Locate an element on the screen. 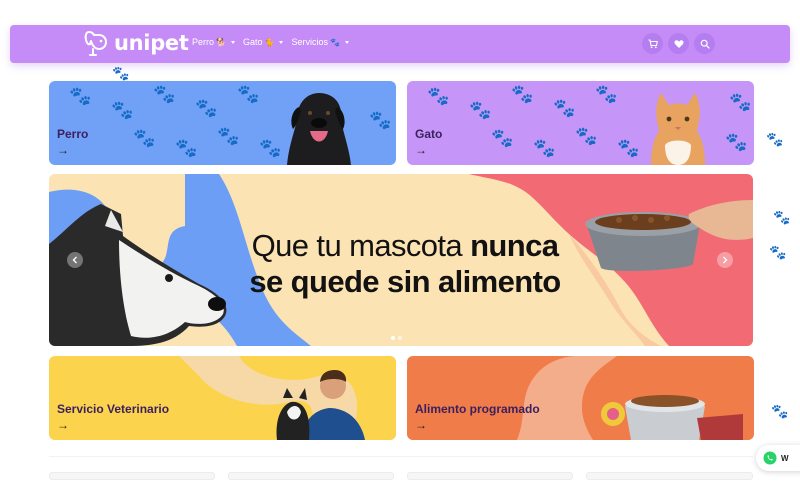 The height and width of the screenshot is (500, 800). menu-item-label: Gato is located at coordinates (252, 42).